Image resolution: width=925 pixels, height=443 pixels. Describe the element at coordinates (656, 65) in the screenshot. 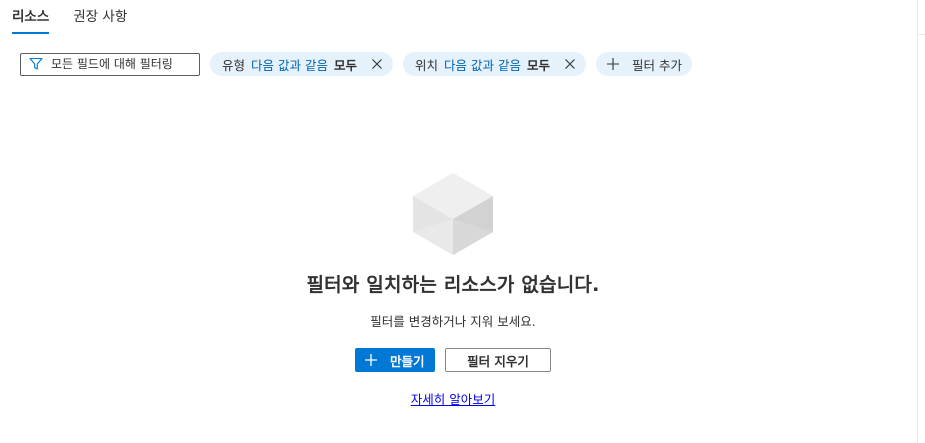

I see `add-filter-label: 필터 추가` at that location.